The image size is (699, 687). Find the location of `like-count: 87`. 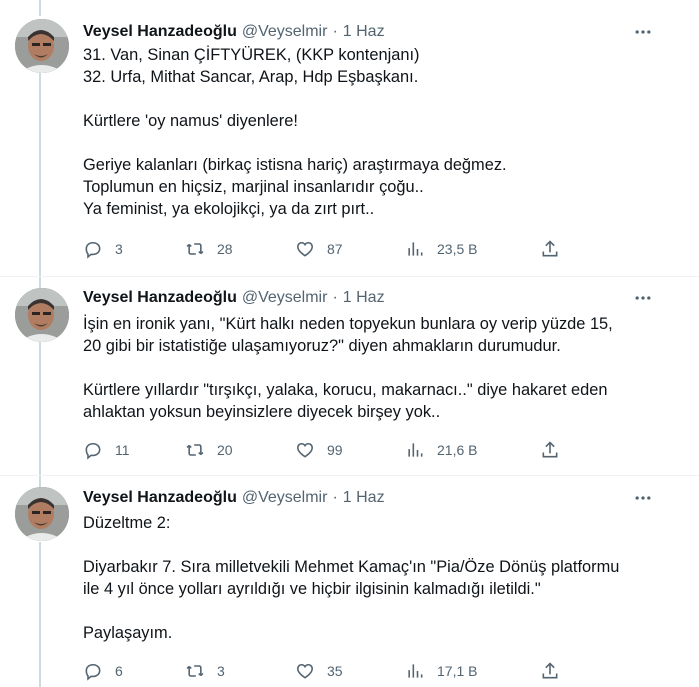

like-count: 87 is located at coordinates (335, 249).